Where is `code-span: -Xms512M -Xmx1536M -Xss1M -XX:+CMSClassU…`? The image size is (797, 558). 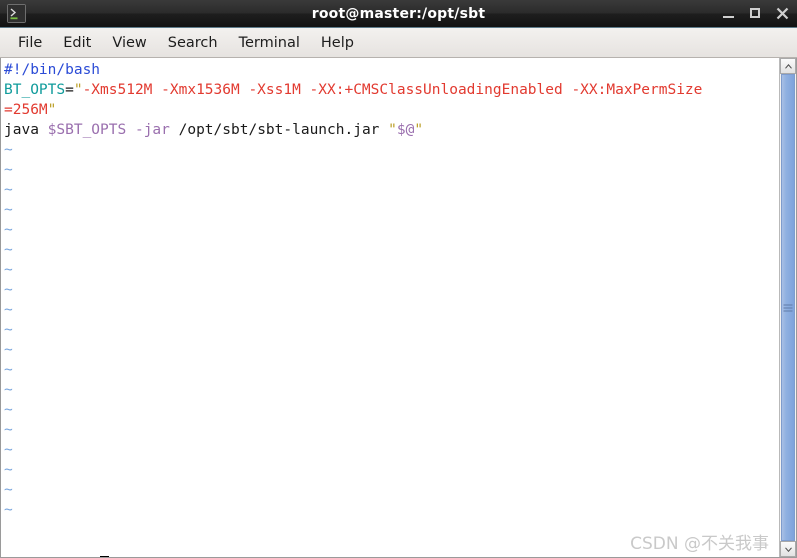
code-span: -Xms512M -Xmx1536M -Xss1M -XX:+CMSClassU… is located at coordinates (392, 90).